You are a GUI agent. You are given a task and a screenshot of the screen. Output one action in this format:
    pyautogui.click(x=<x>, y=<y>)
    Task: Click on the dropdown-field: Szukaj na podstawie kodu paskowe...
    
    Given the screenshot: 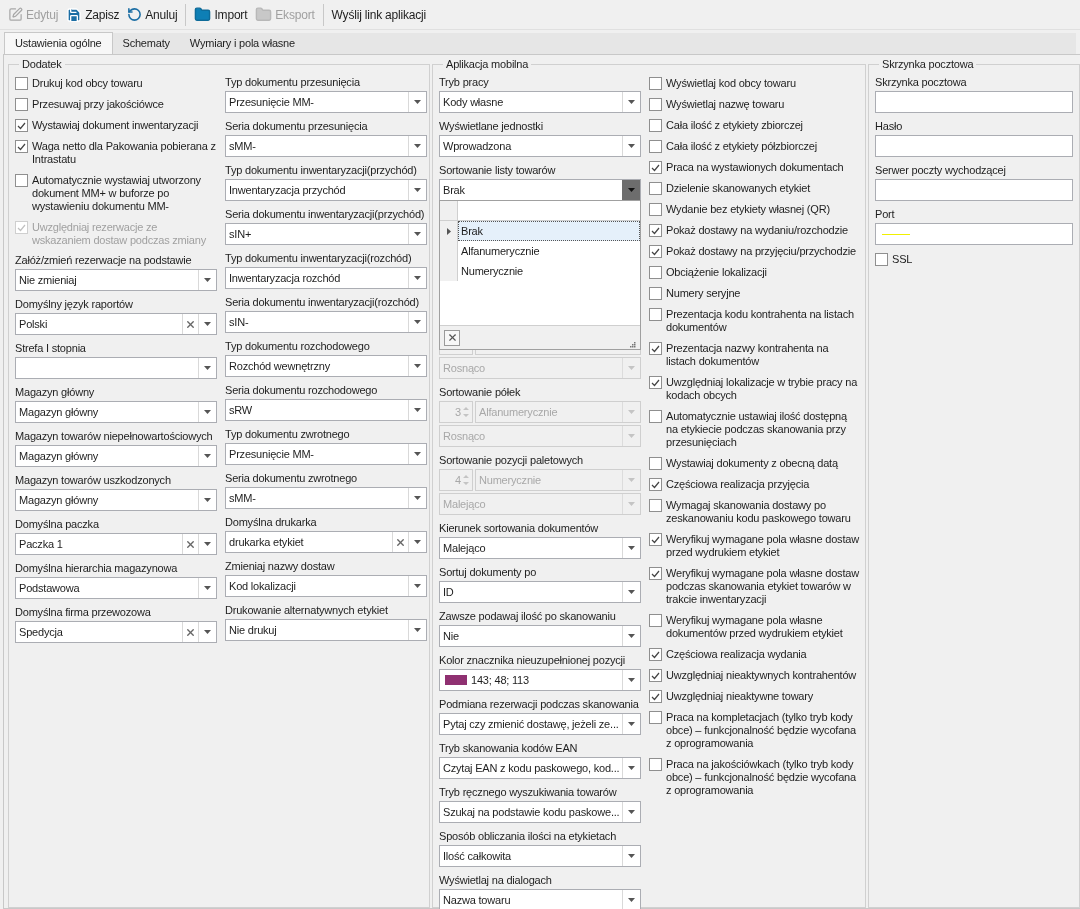 What is the action you would take?
    pyautogui.click(x=540, y=812)
    